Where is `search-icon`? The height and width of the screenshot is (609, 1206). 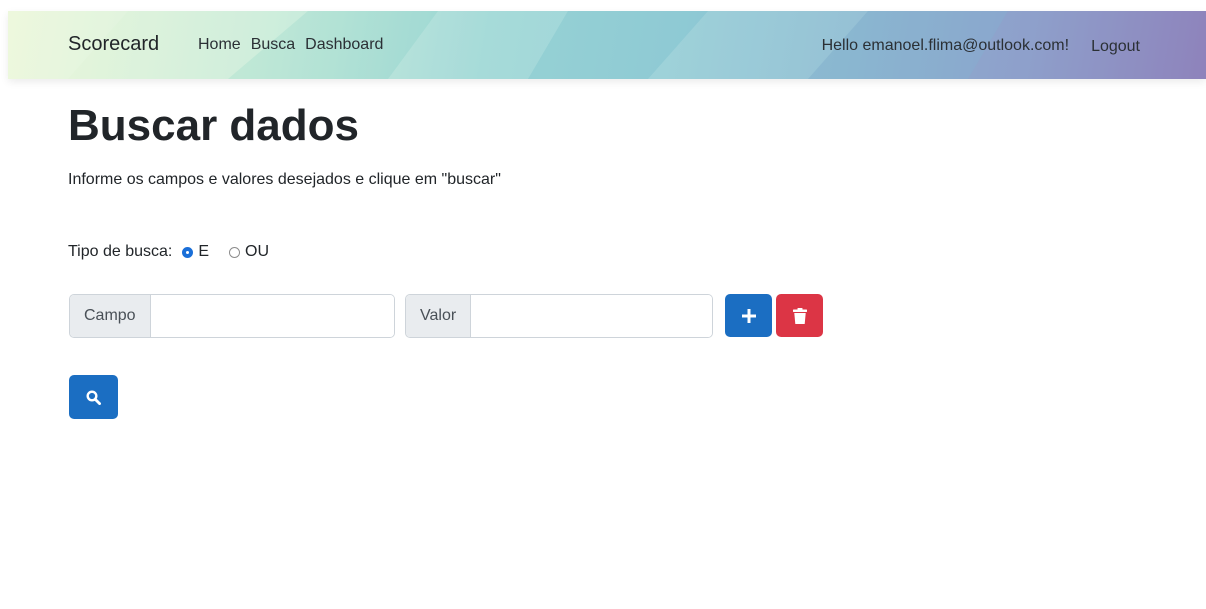
search-icon is located at coordinates (93, 397).